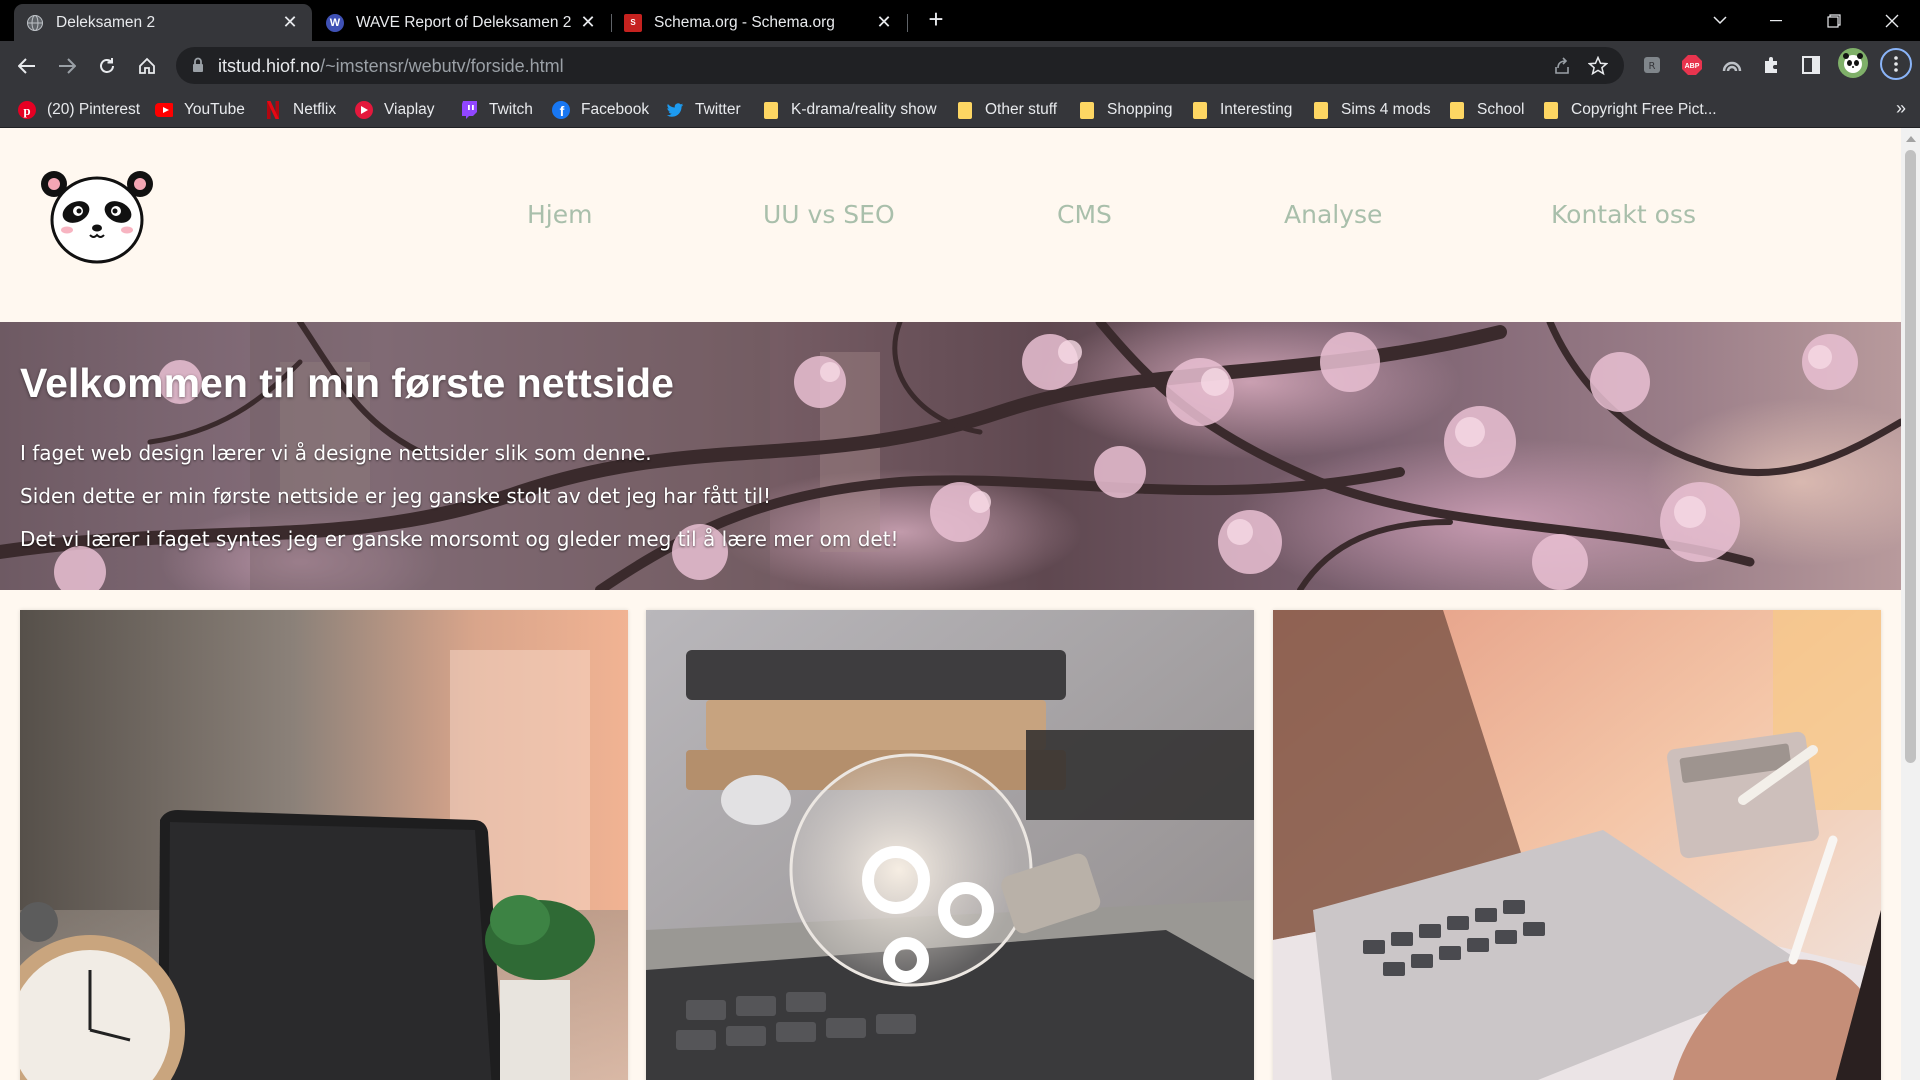 The width and height of the screenshot is (1920, 1080). What do you see at coordinates (1084, 214) in the screenshot?
I see `nav-link-cms: CMS` at bounding box center [1084, 214].